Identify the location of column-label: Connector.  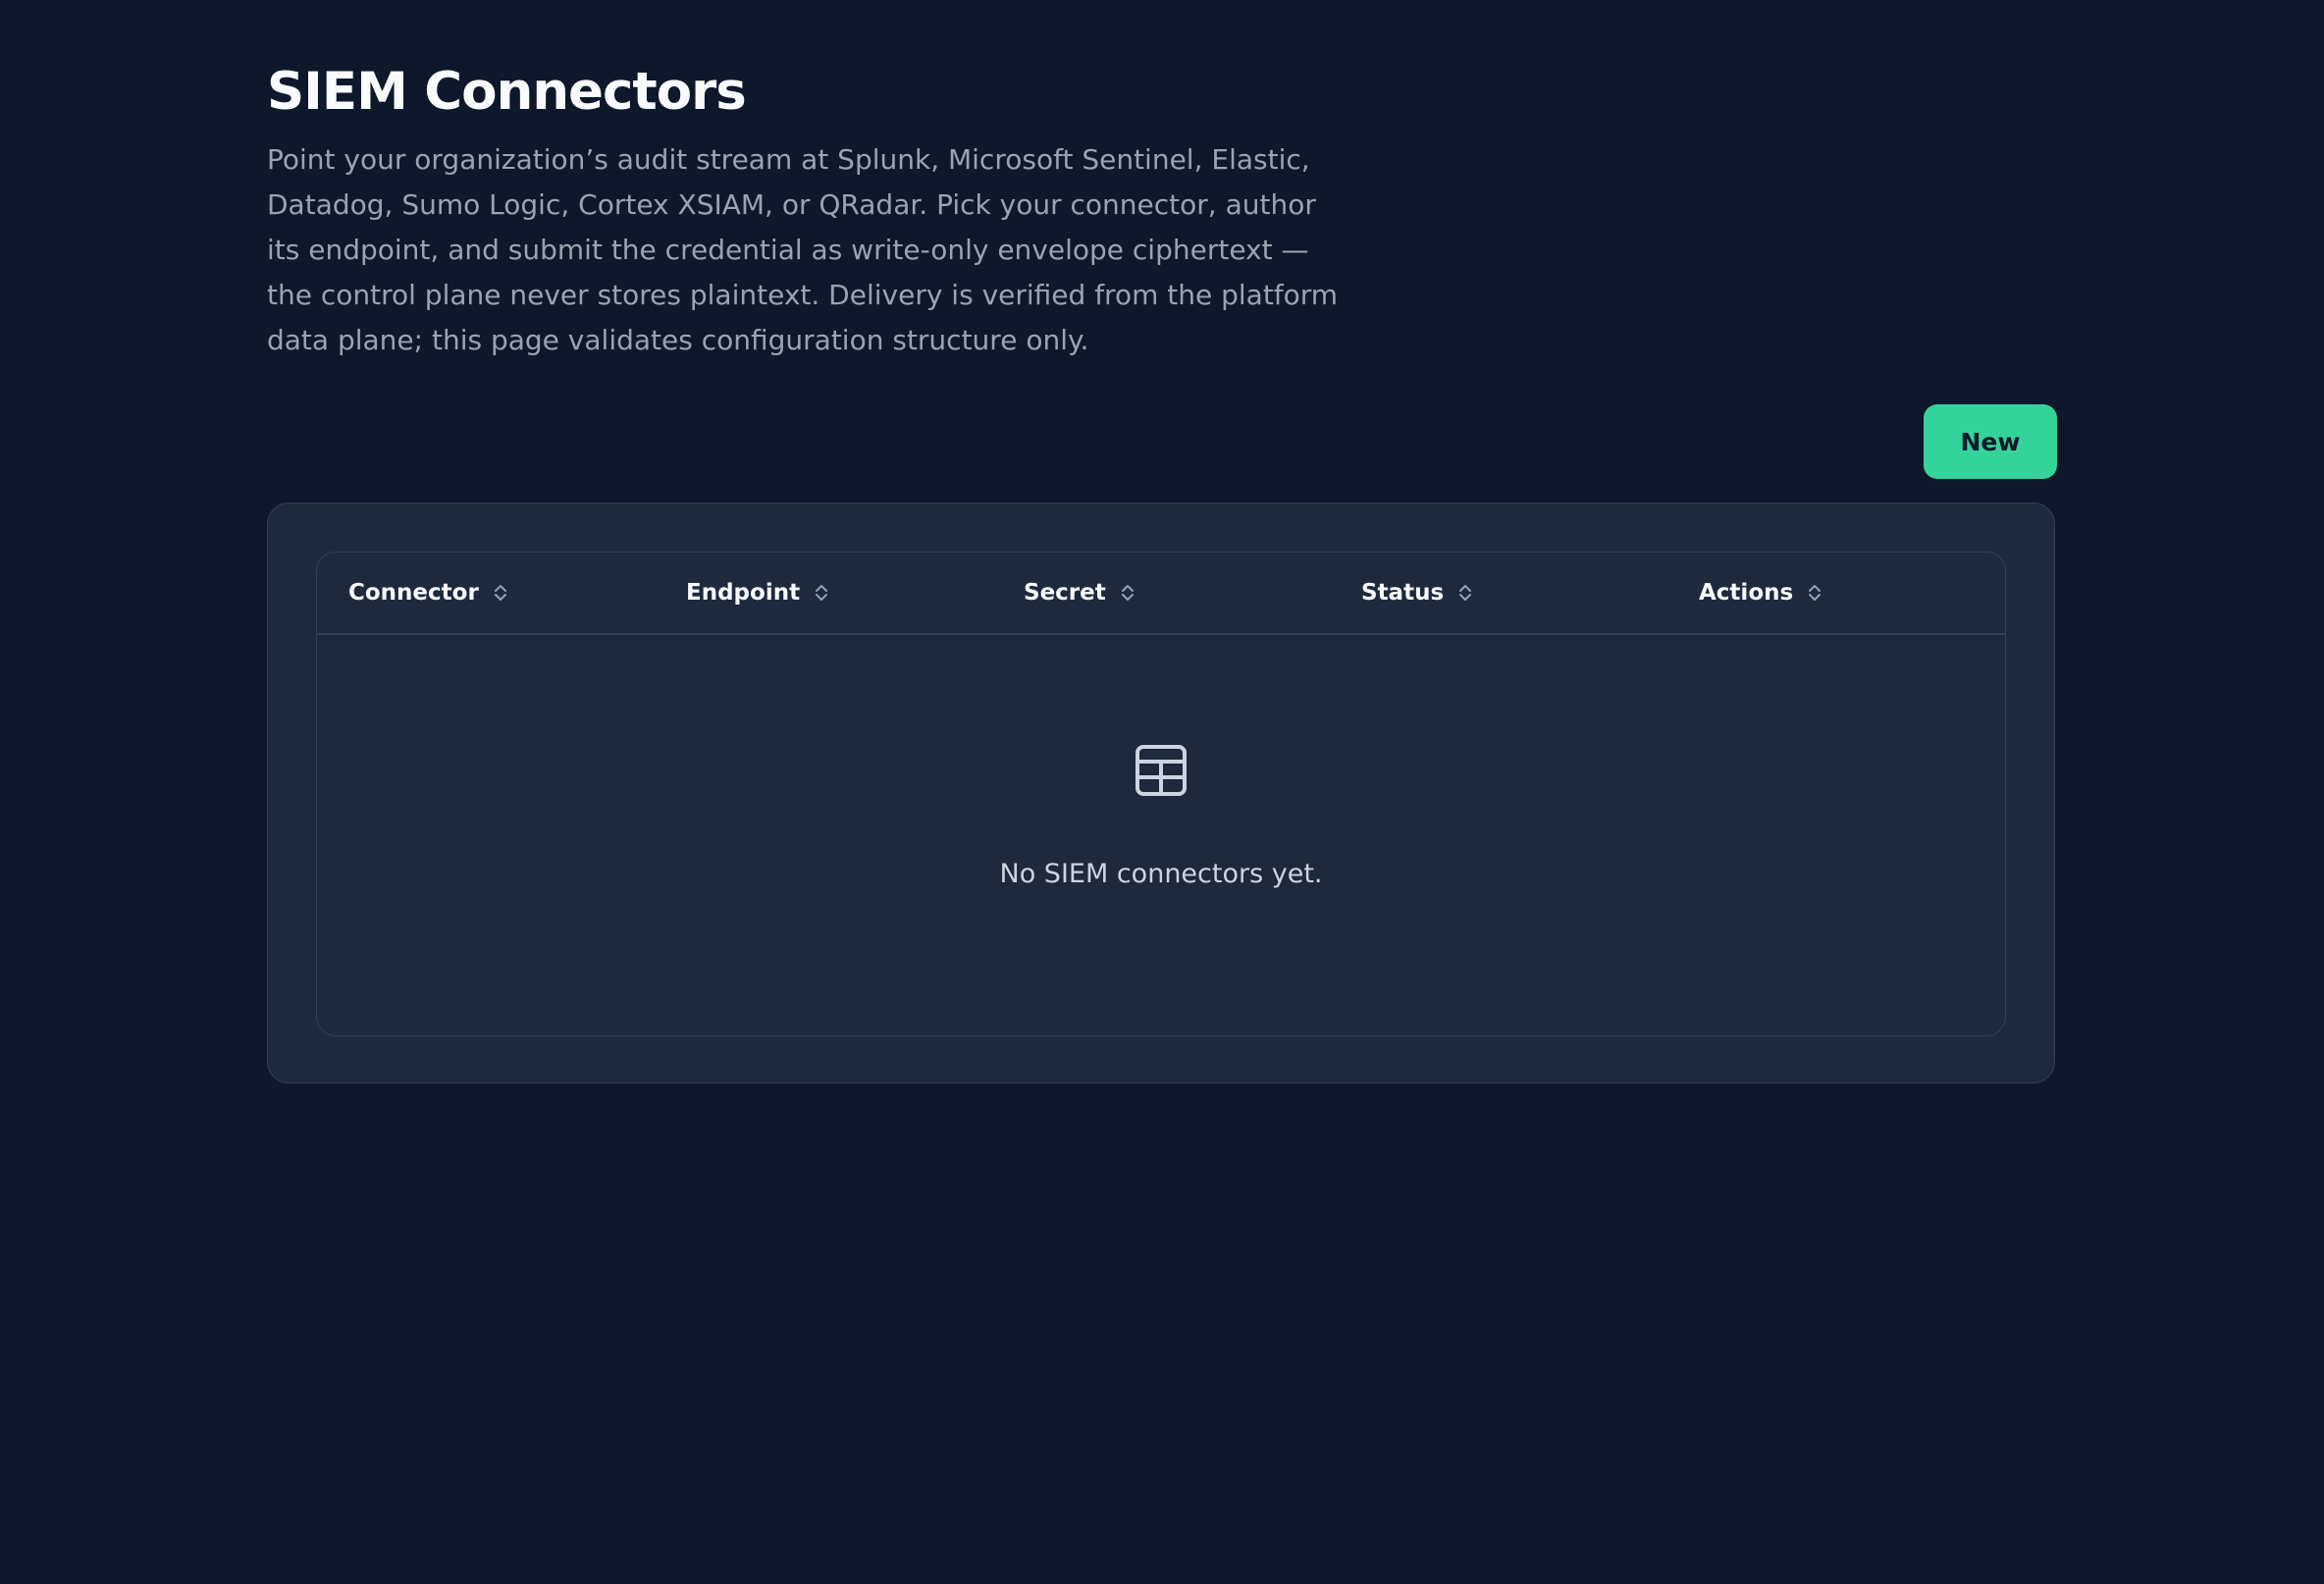
(413, 593).